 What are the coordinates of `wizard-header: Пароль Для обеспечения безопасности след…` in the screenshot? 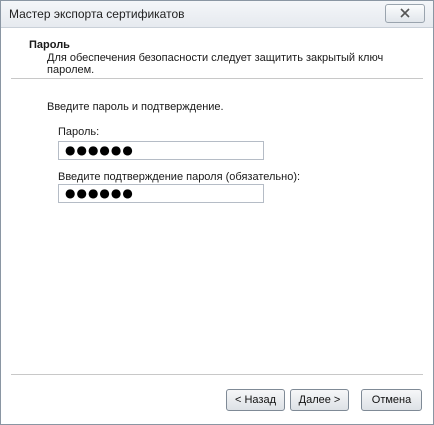 It's located at (217, 53).